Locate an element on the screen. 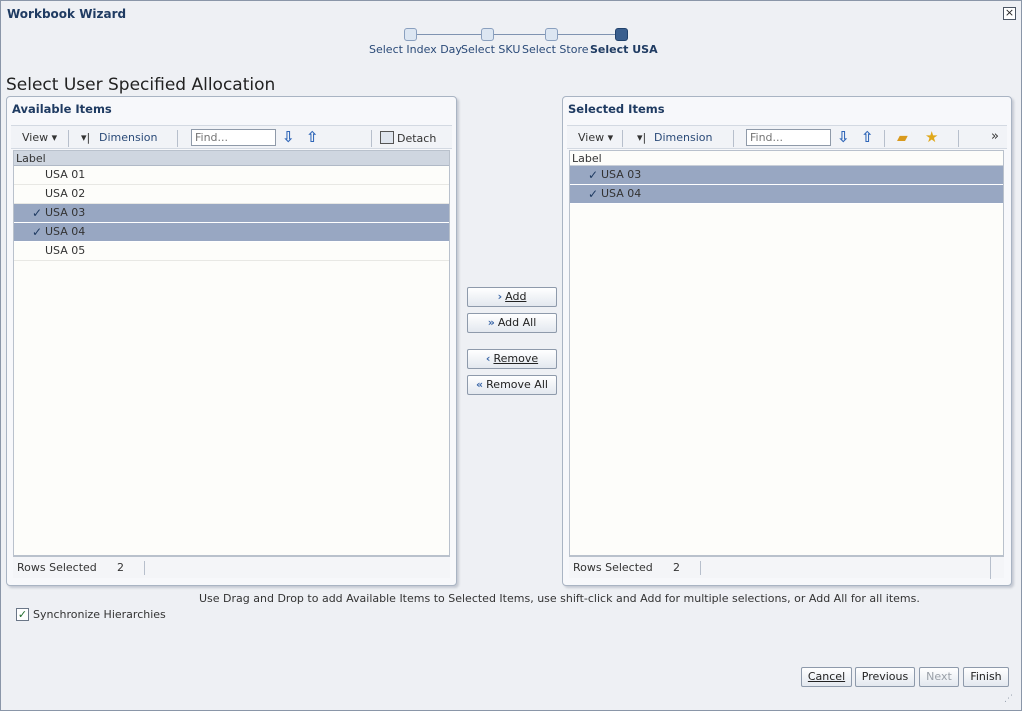 Image resolution: width=1022 pixels, height=711 pixels. available-column-header-label: Label is located at coordinates (231, 158).